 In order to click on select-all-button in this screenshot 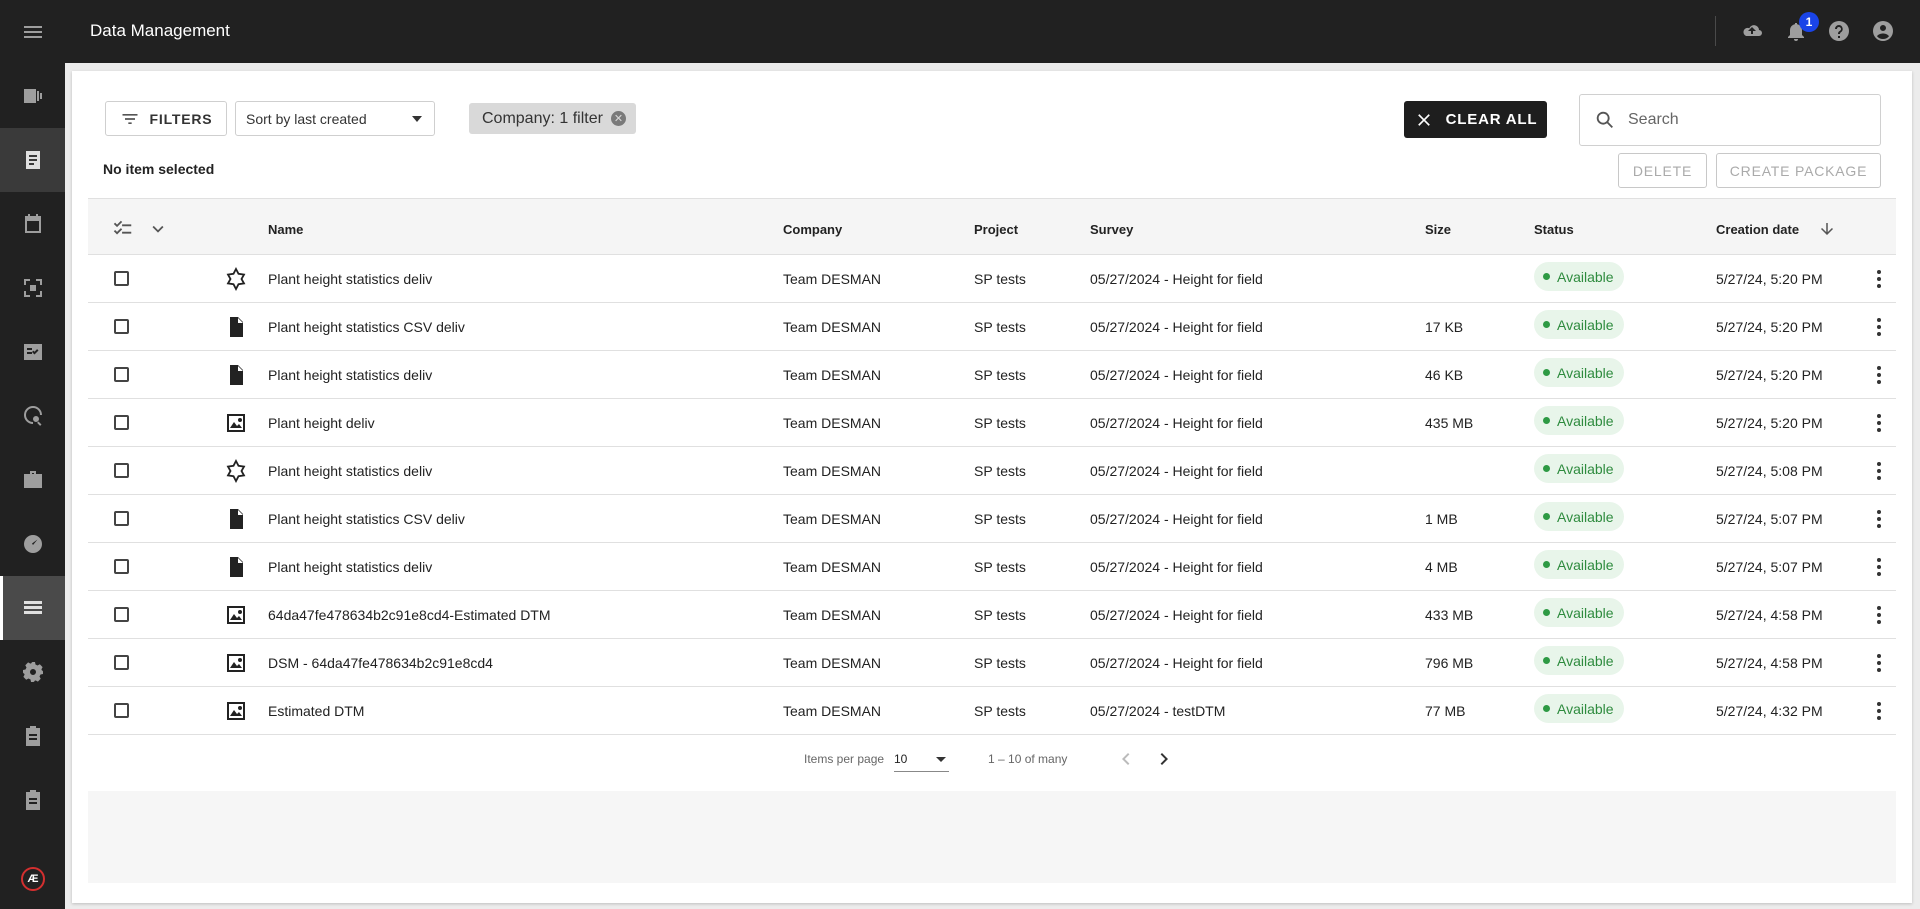, I will do `click(123, 230)`.